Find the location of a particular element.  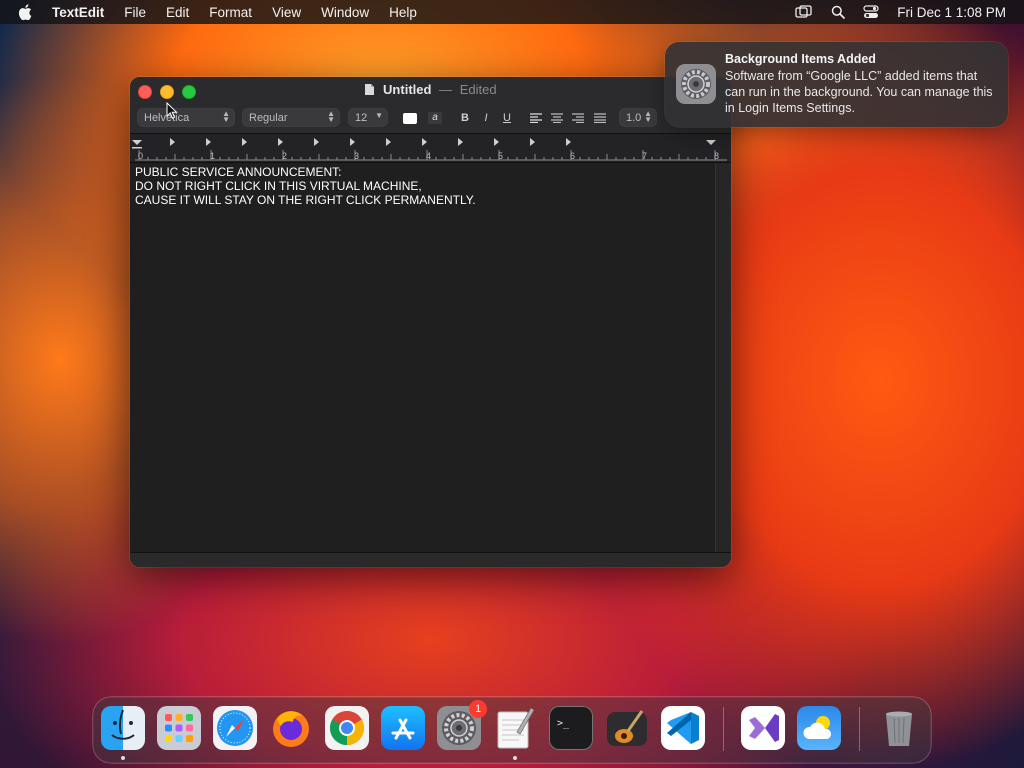

window-title: Untitled — Edited is located at coordinates (430, 90).